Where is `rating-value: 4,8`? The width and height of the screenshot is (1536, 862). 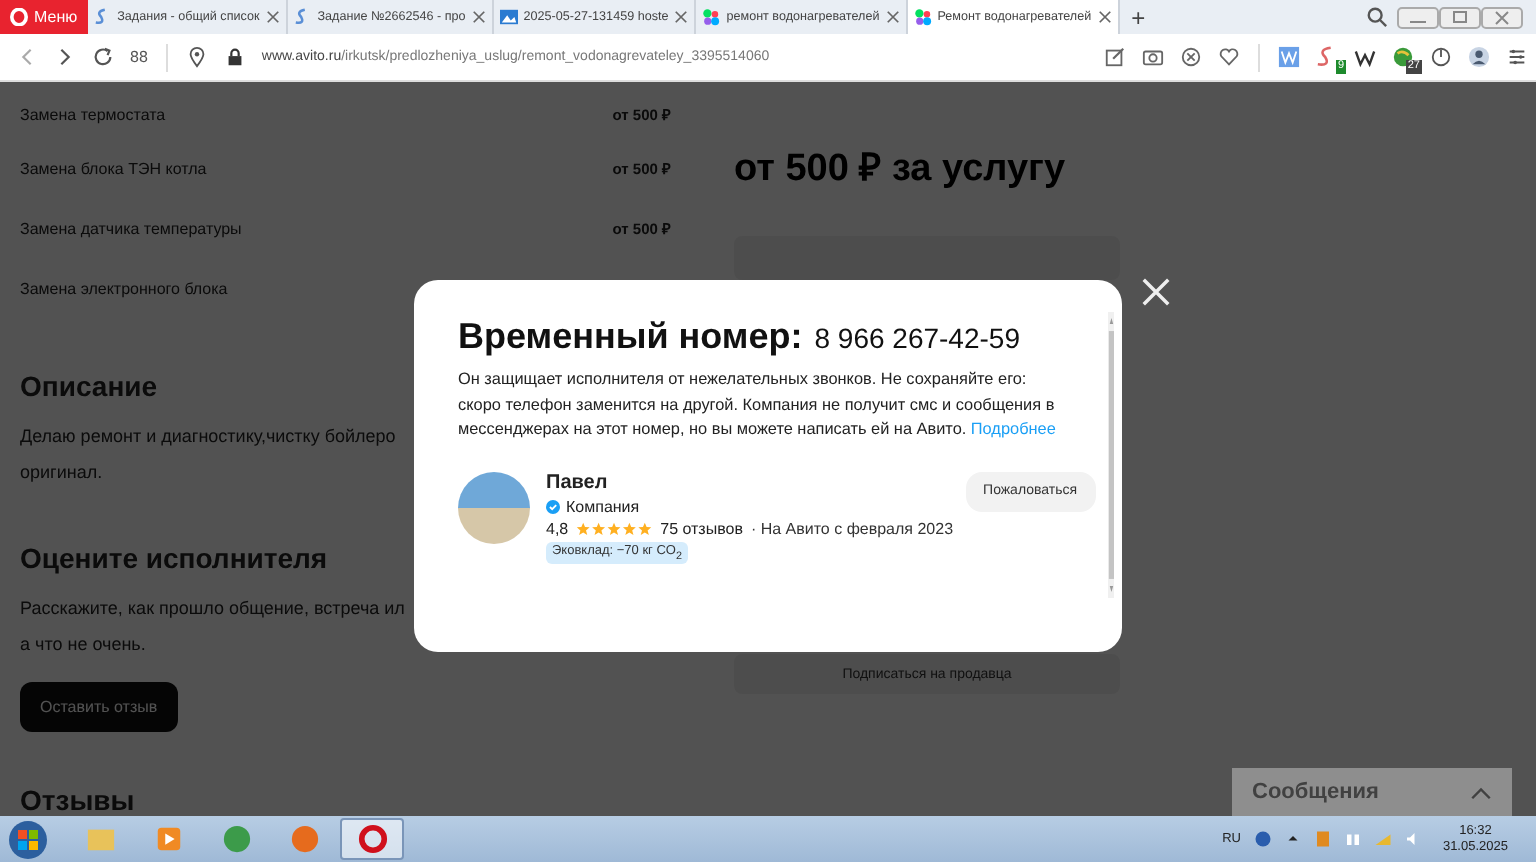 rating-value: 4,8 is located at coordinates (557, 528).